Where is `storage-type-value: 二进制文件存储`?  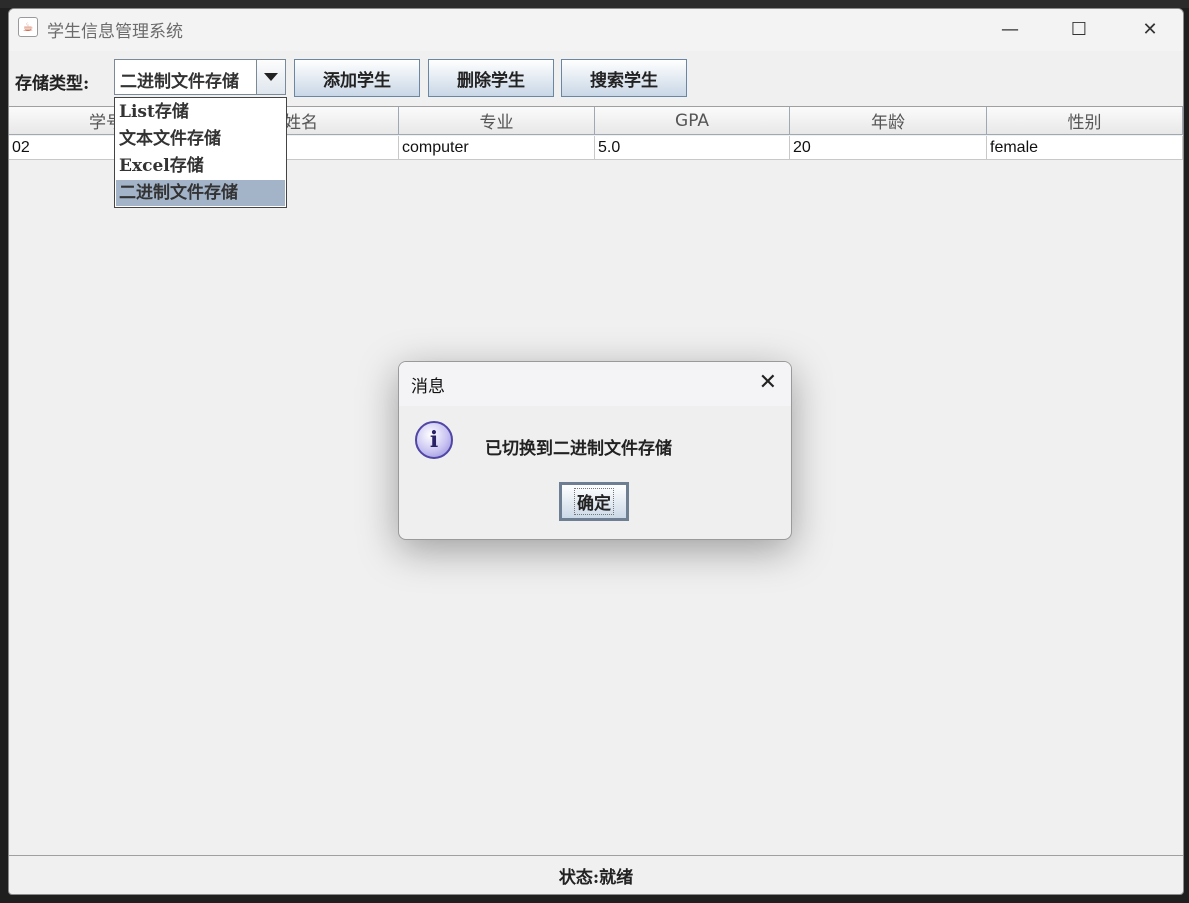 storage-type-value: 二进制文件存储 is located at coordinates (179, 82).